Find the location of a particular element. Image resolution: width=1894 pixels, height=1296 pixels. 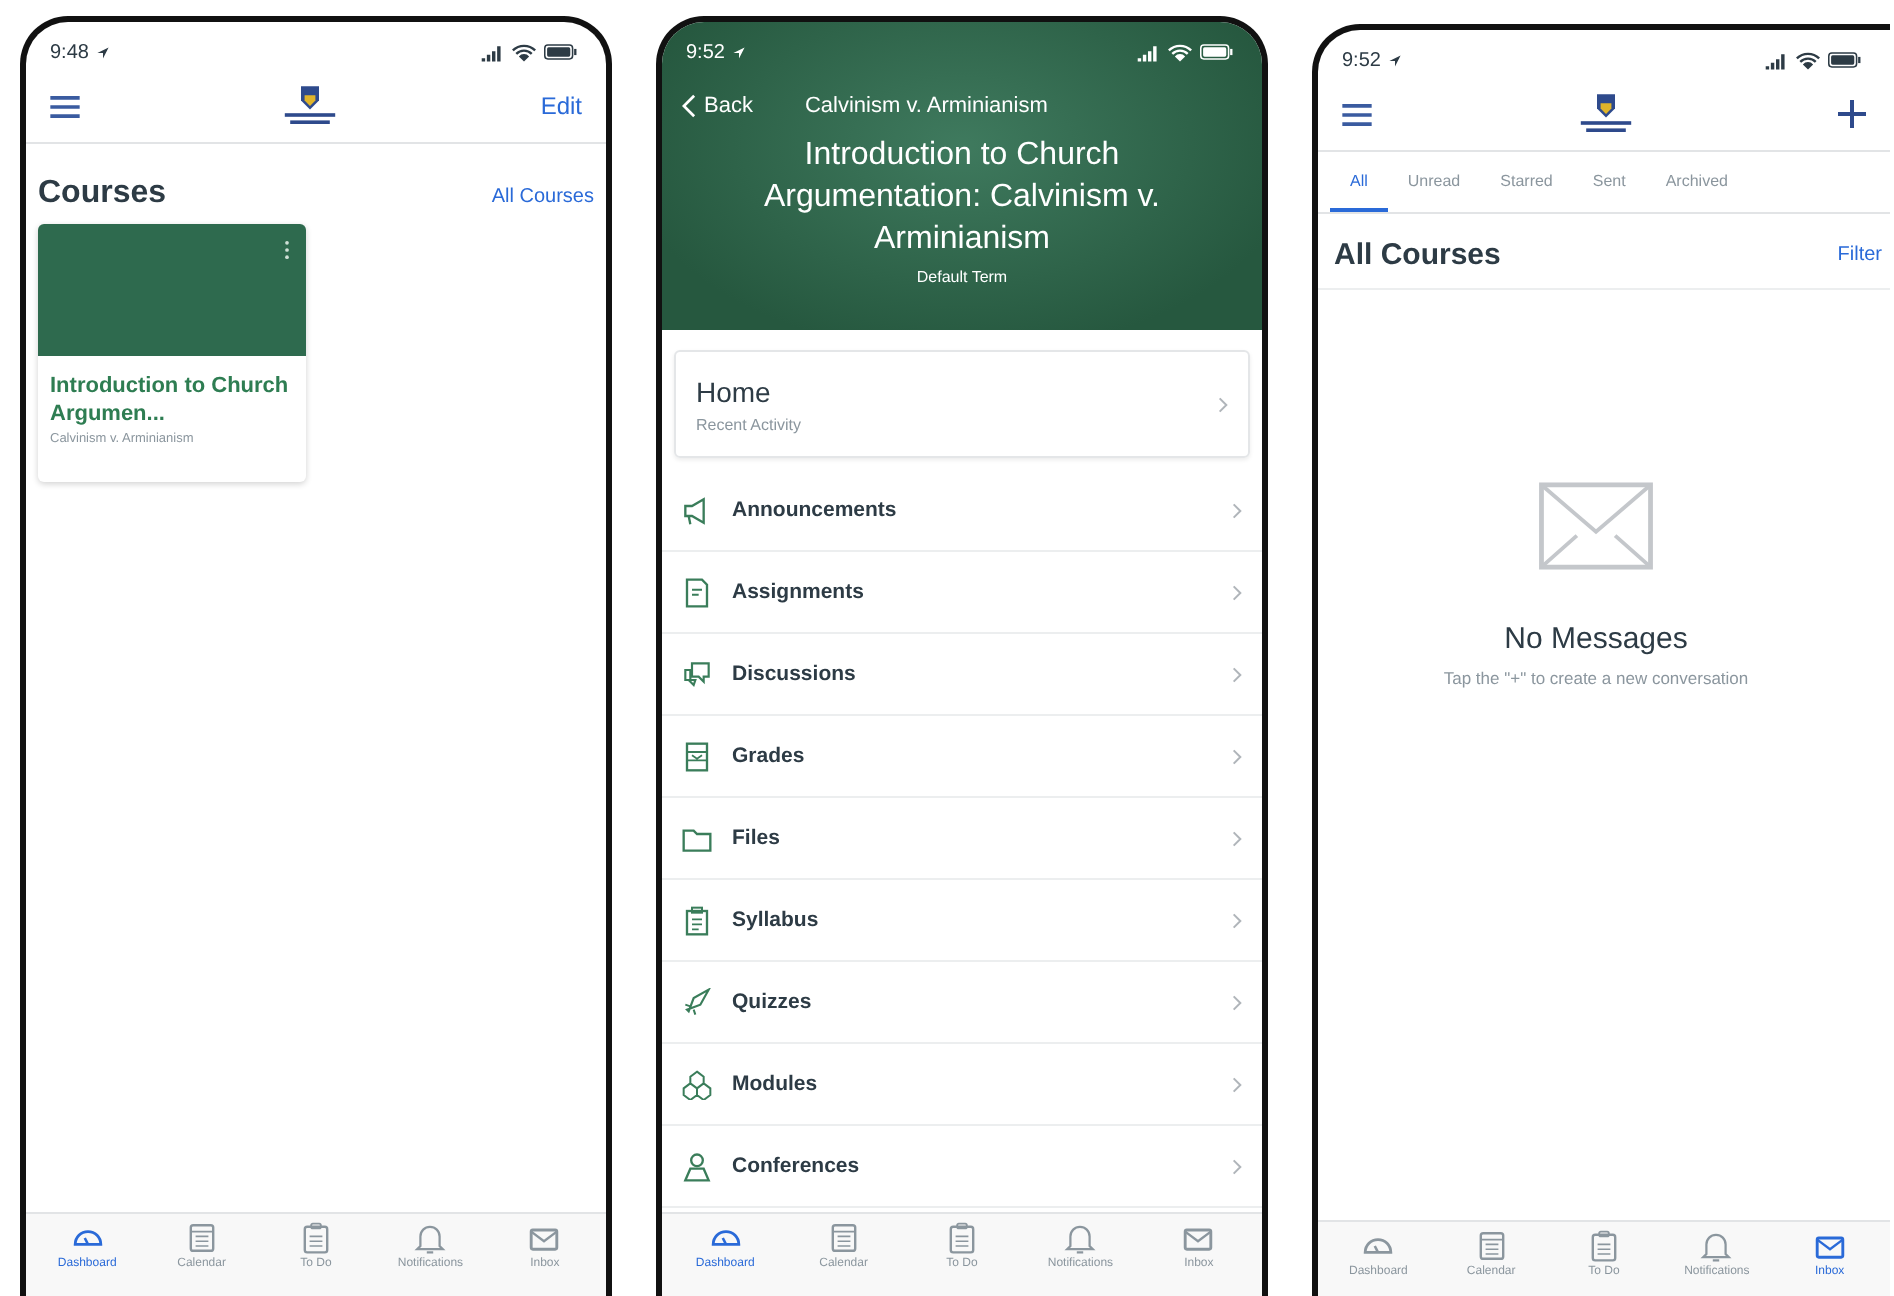

inbox-filter-tab: Sent is located at coordinates (1609, 182).